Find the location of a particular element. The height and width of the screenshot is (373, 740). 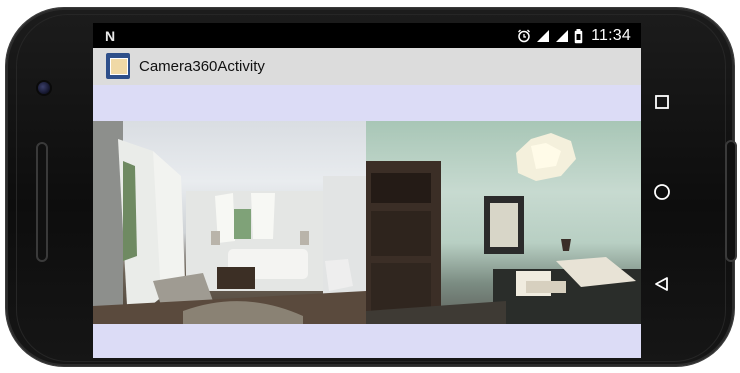

battery-icon is located at coordinates (578, 36).